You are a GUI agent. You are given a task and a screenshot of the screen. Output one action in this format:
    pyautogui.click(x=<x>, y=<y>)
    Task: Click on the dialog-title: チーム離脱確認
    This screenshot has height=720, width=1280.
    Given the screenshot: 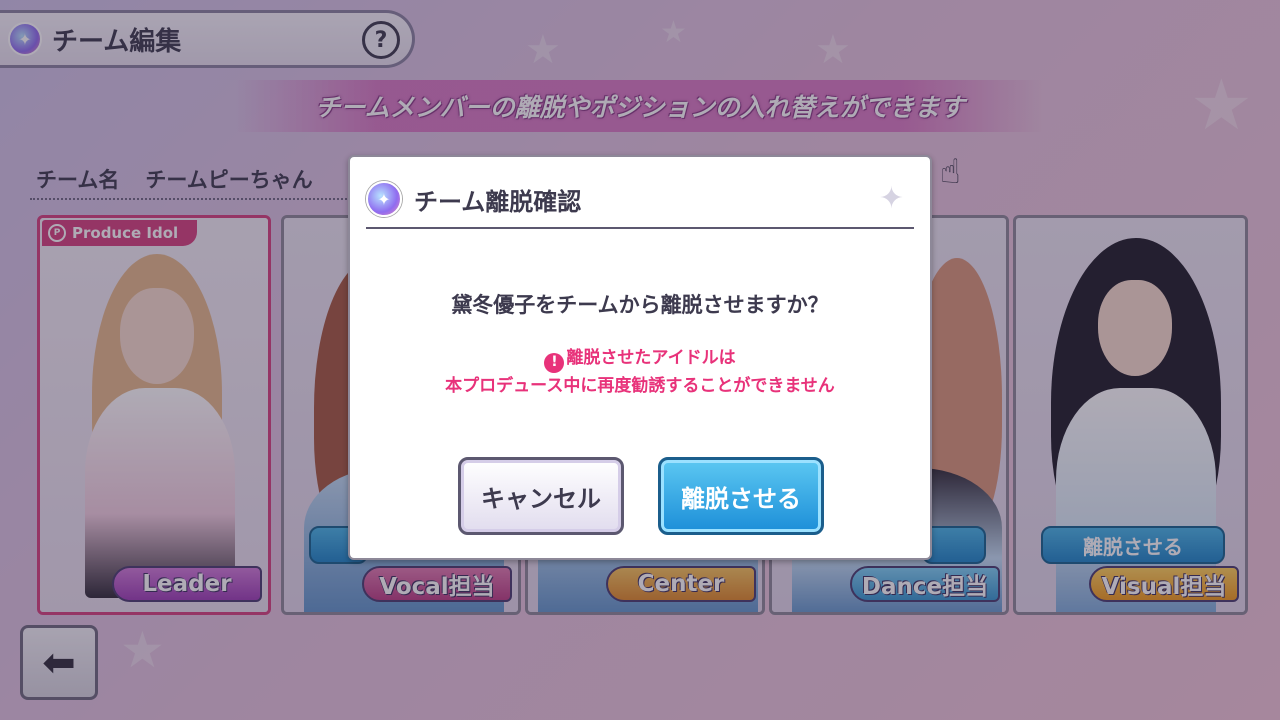 What is the action you would take?
    pyautogui.click(x=498, y=201)
    